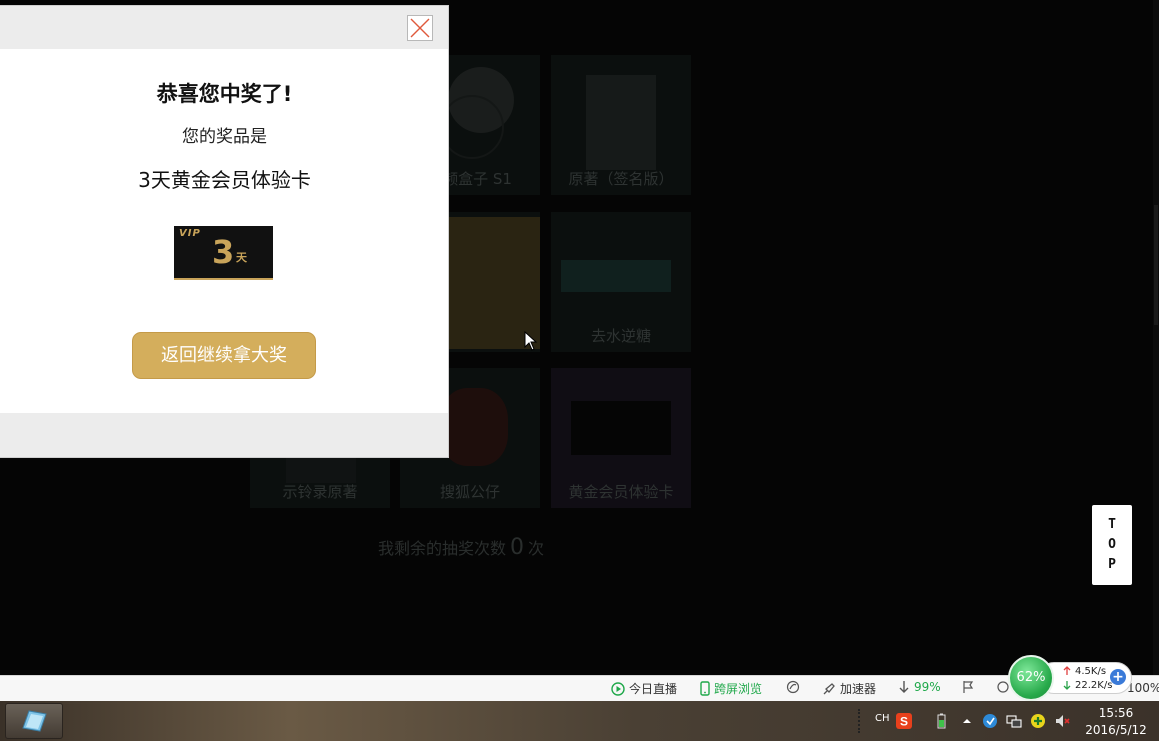 This screenshot has height=741, width=1159. I want to click on accelerator-button: 加速器, so click(849, 688).